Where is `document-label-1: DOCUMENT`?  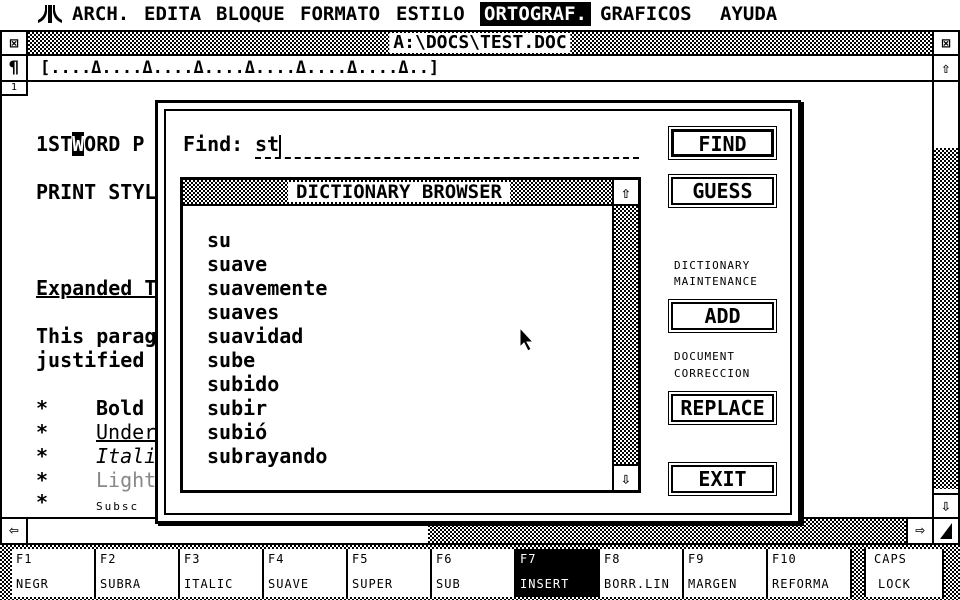 document-label-1: DOCUMENT is located at coordinates (704, 356).